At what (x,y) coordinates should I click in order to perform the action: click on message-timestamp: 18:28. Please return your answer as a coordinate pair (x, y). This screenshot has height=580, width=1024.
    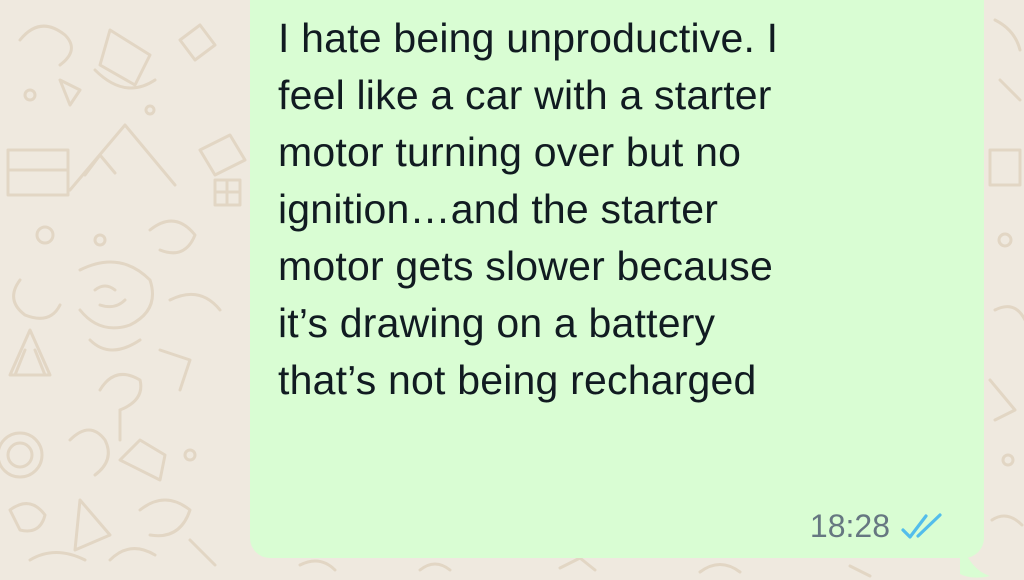
    Looking at the image, I should click on (849, 526).